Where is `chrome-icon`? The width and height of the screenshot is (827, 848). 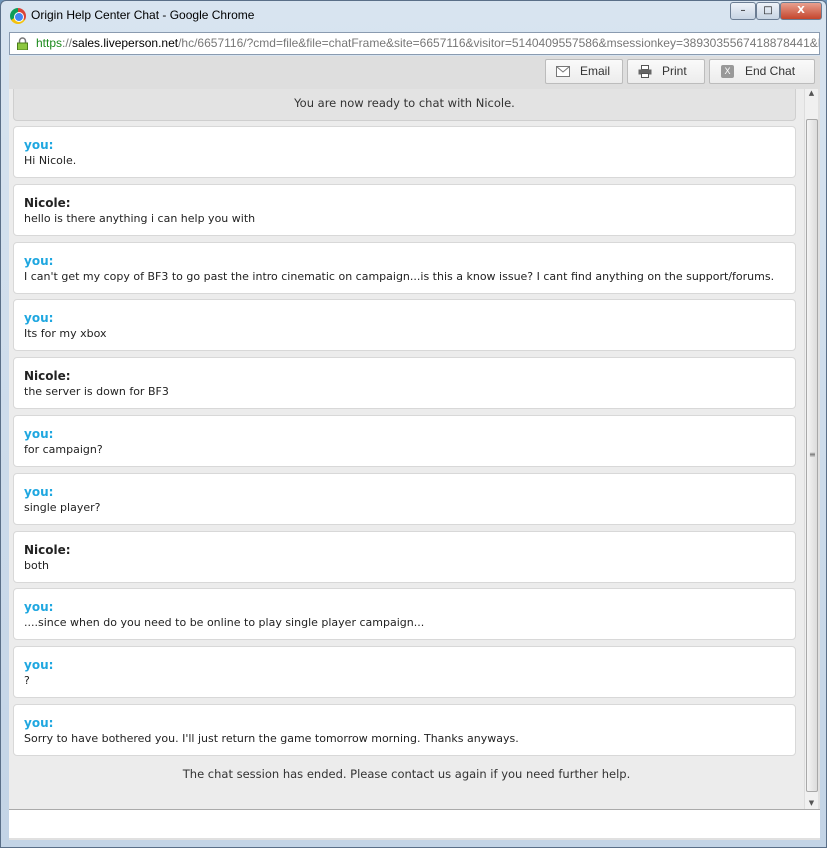 chrome-icon is located at coordinates (18, 16).